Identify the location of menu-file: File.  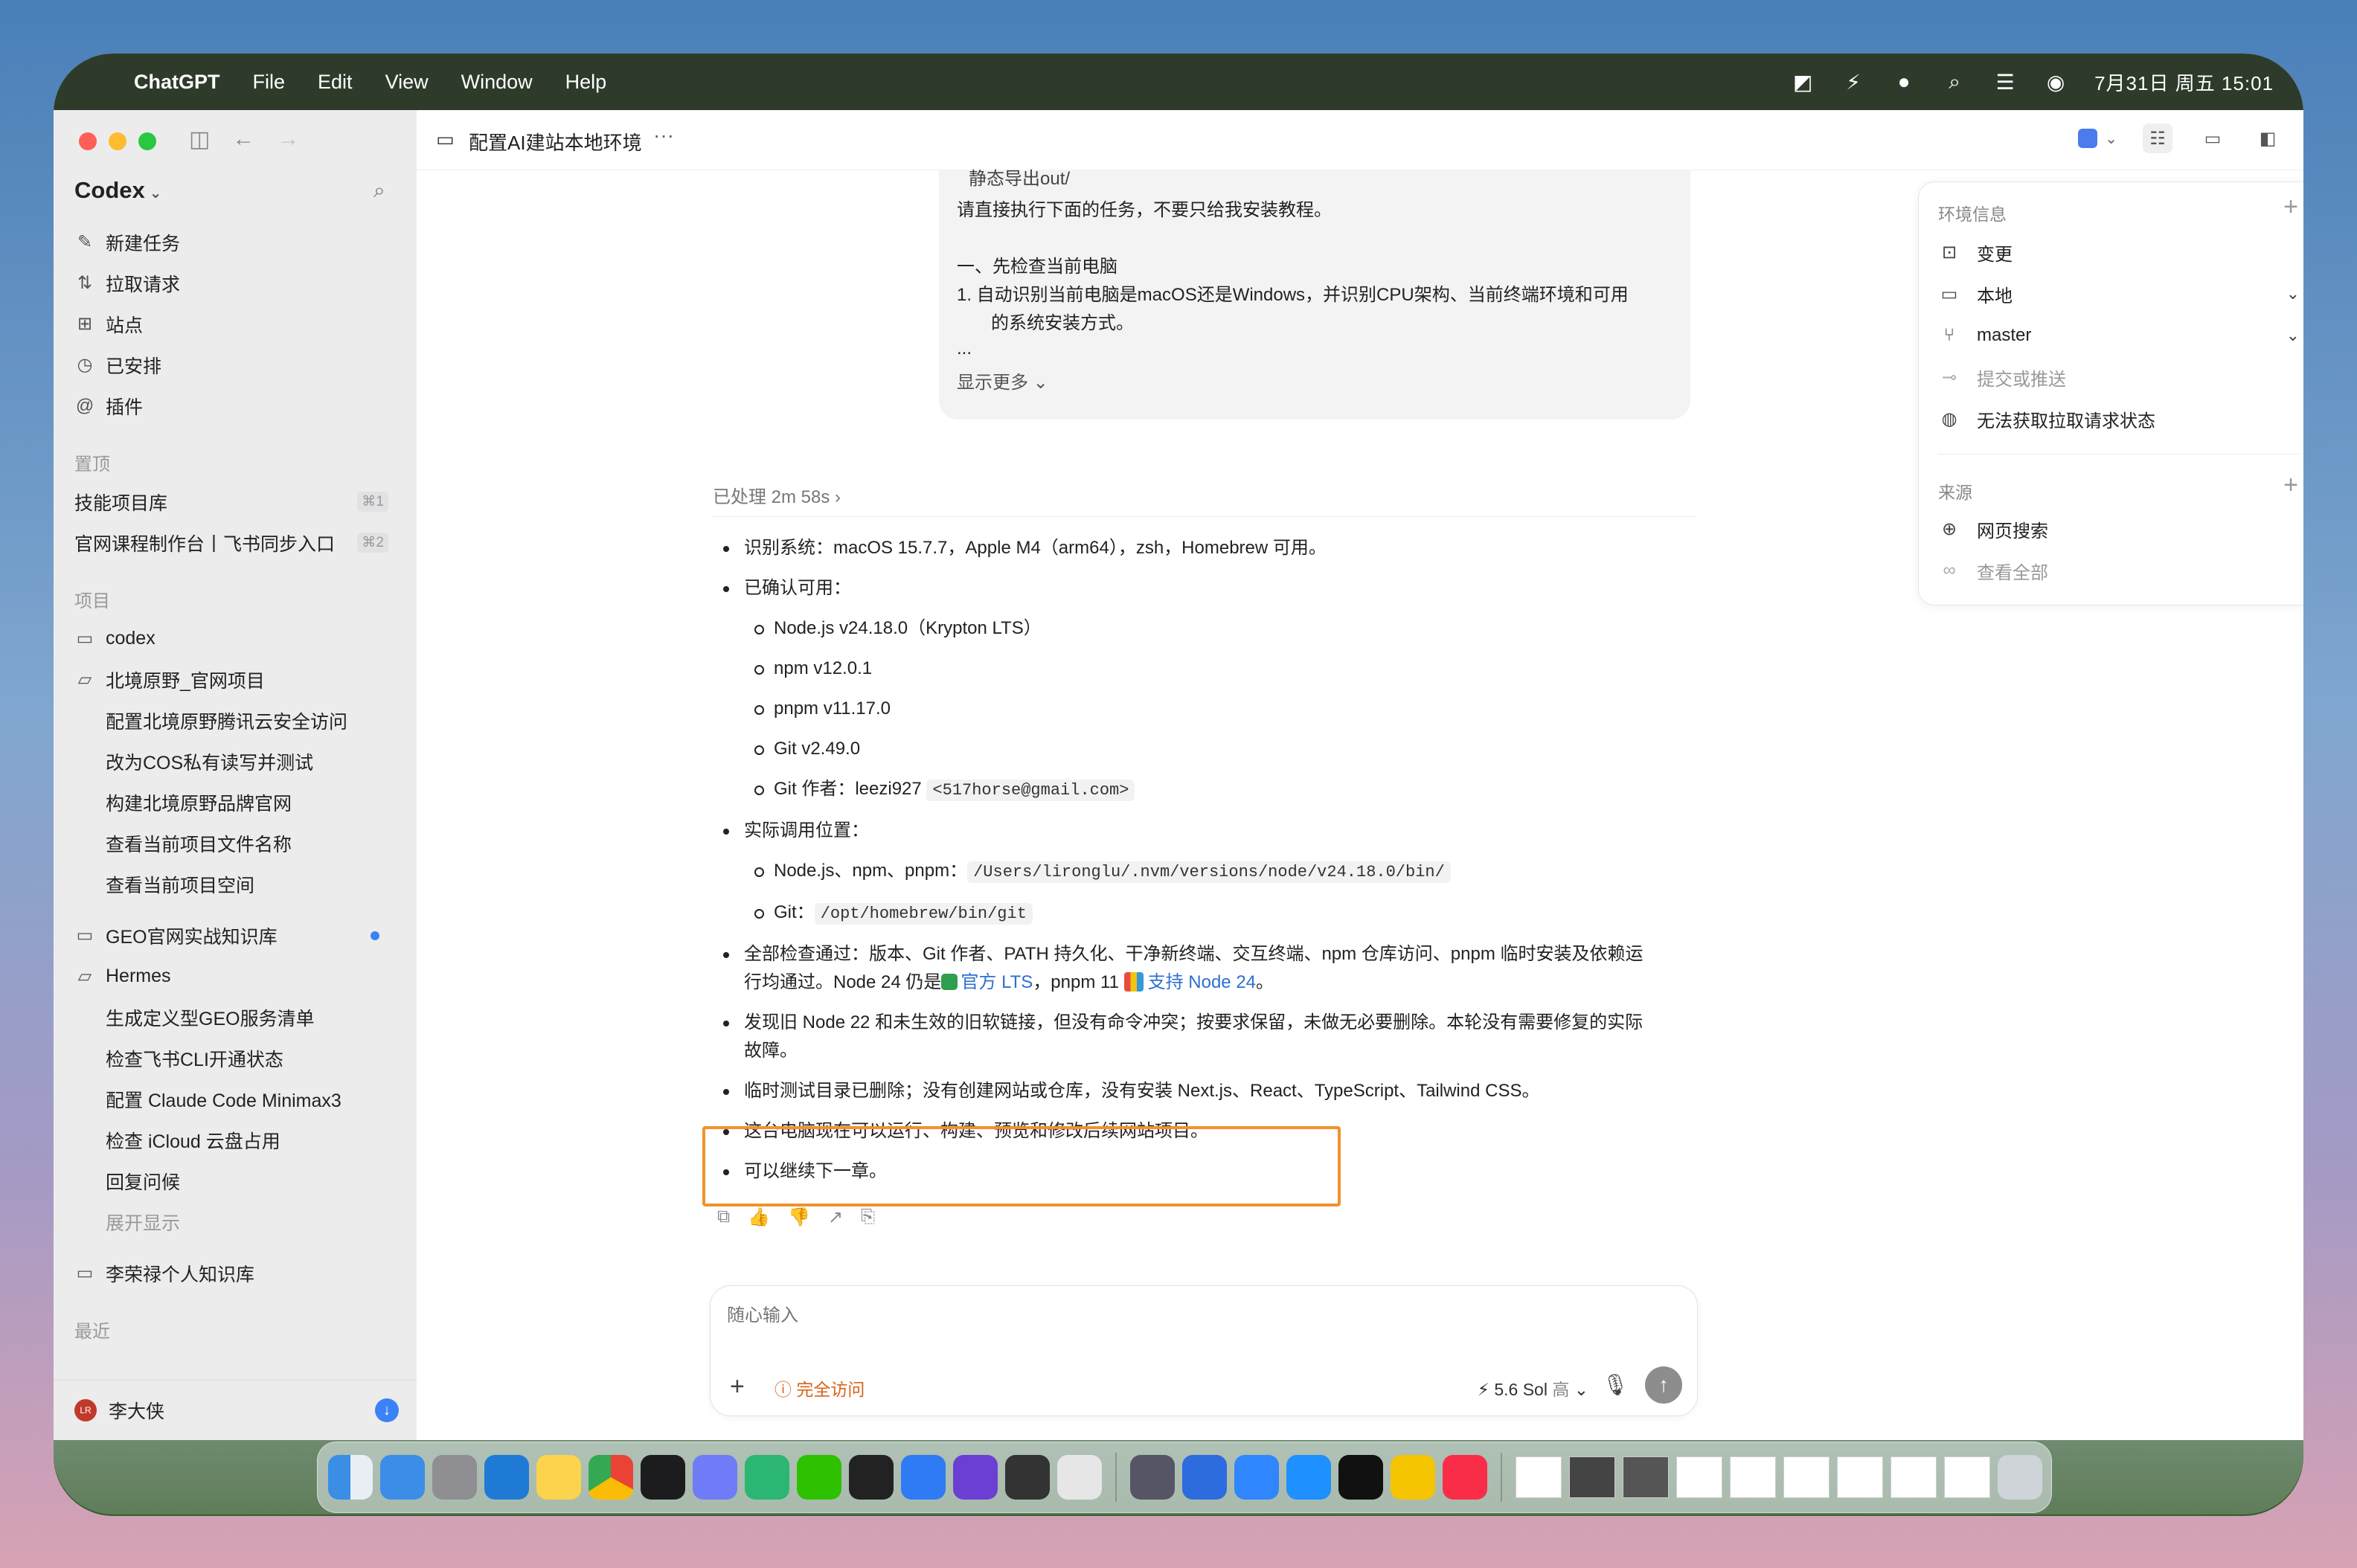
(269, 82).